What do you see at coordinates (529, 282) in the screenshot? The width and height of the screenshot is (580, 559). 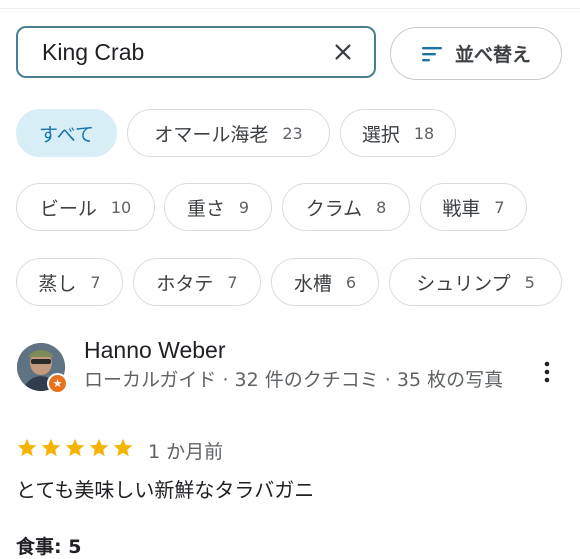 I see `chip-count: 5` at bounding box center [529, 282].